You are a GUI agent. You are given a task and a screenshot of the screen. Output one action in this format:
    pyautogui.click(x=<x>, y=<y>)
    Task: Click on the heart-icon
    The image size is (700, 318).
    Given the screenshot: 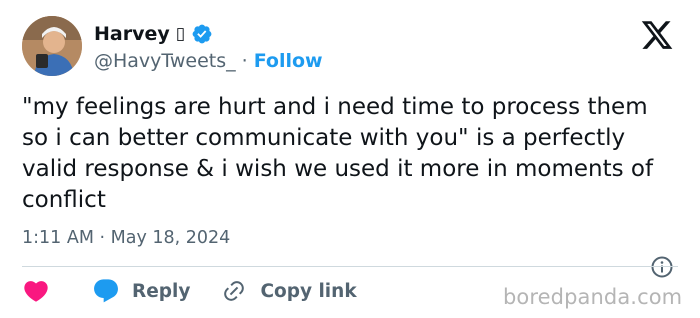 What is the action you would take?
    pyautogui.click(x=36, y=291)
    